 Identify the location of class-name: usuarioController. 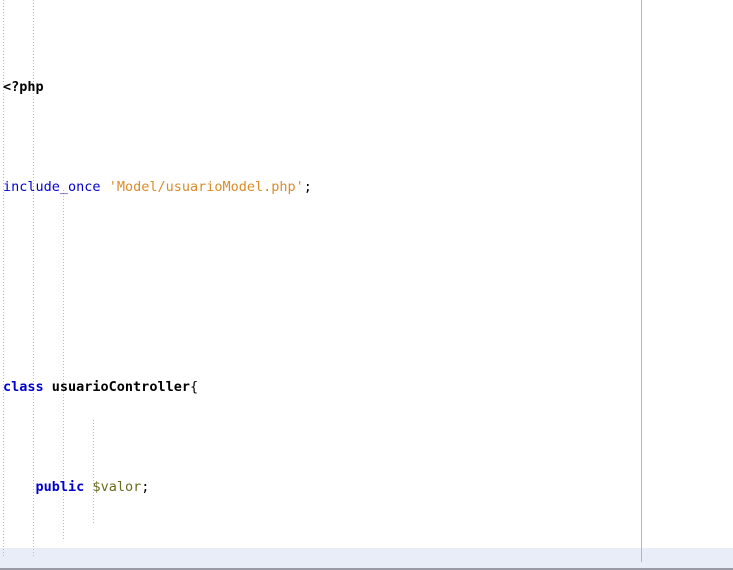
(120, 387).